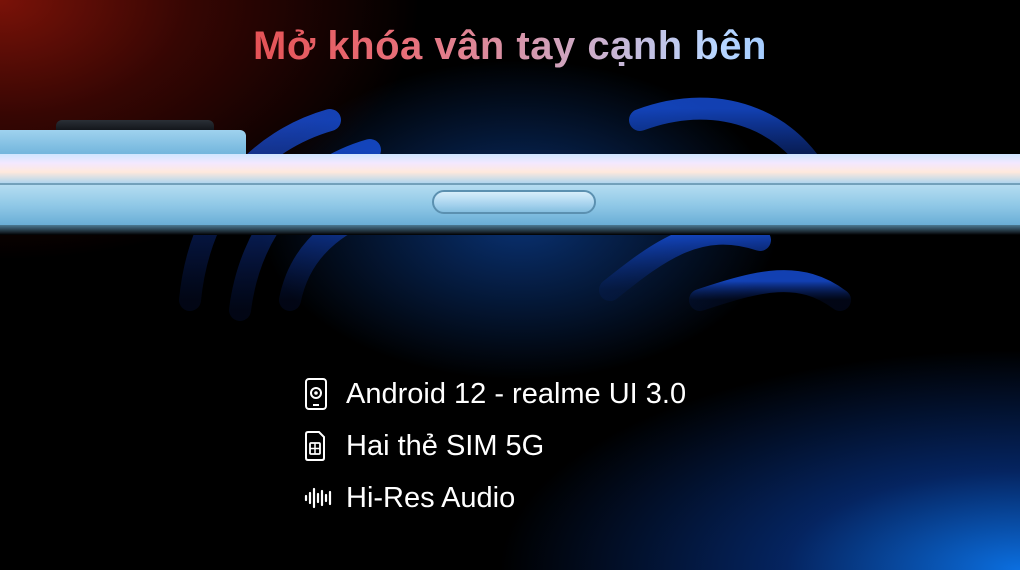  I want to click on headline: Mở khóa vân tay cạnh bên, so click(510, 46).